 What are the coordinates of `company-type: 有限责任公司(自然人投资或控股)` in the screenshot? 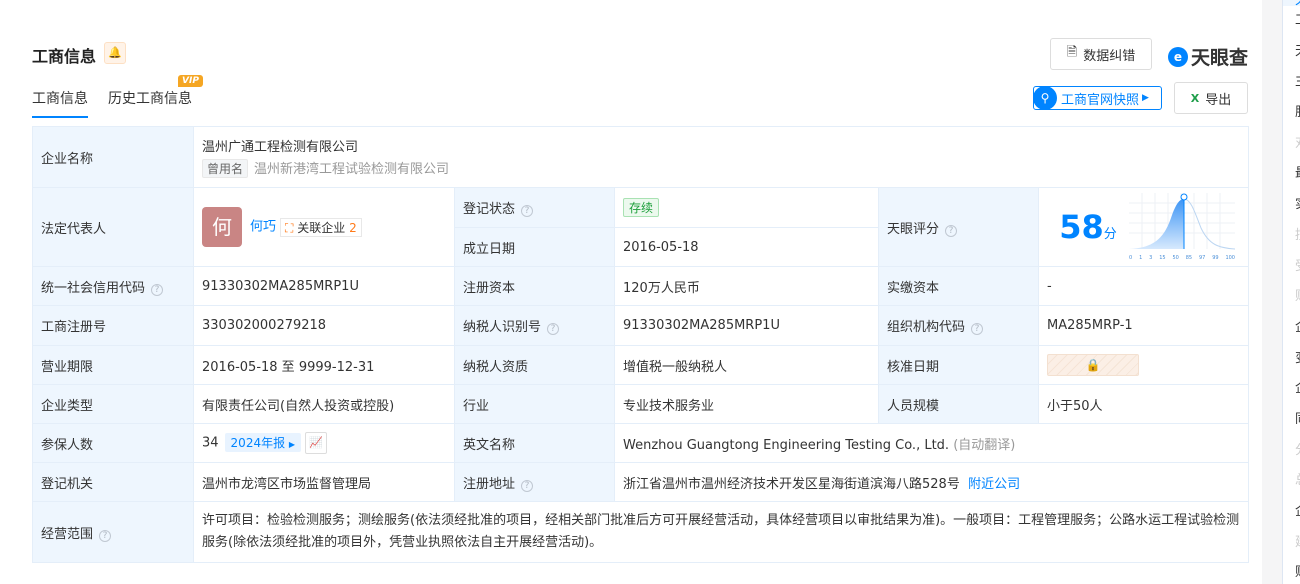 It's located at (324, 404).